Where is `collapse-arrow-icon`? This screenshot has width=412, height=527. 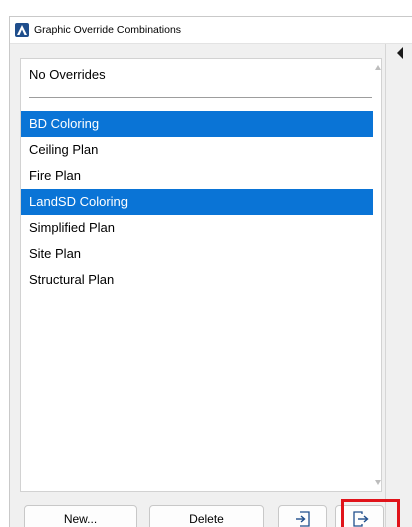 collapse-arrow-icon is located at coordinates (400, 53).